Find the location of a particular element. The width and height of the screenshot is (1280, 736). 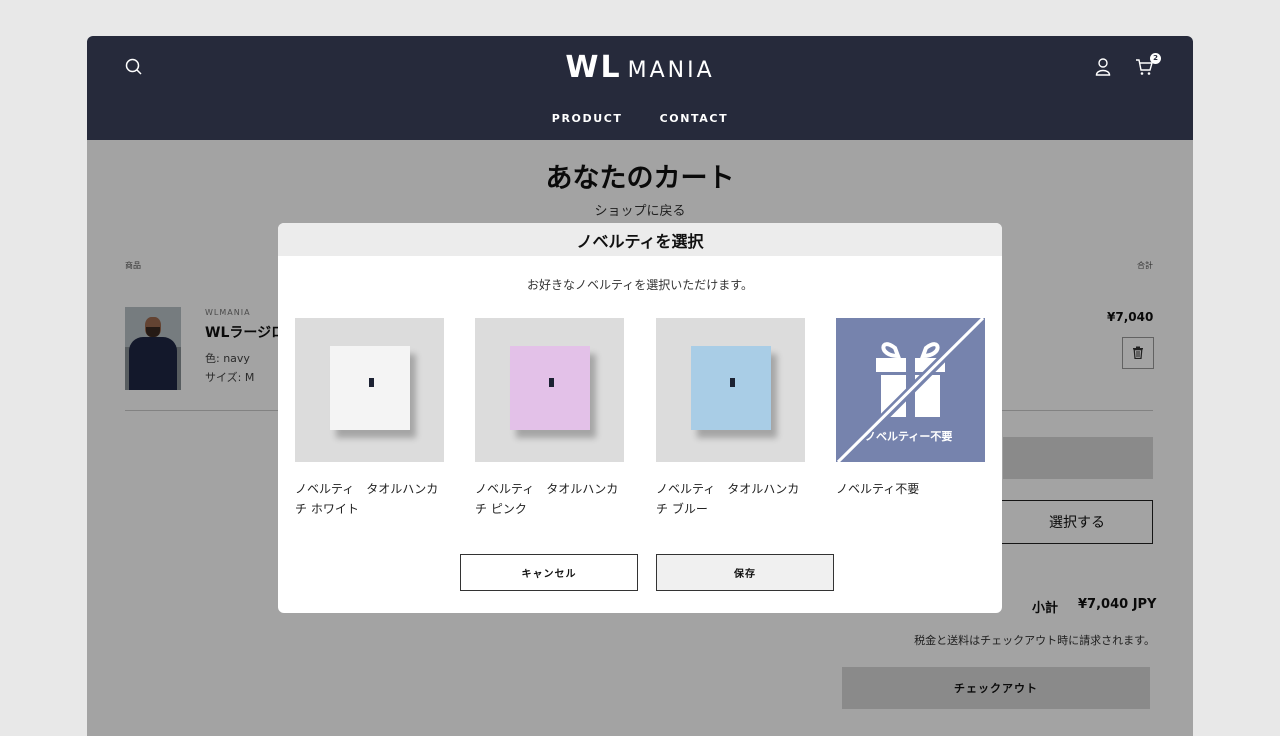

main-nav: PRODUCT CONTACT is located at coordinates (640, 116).